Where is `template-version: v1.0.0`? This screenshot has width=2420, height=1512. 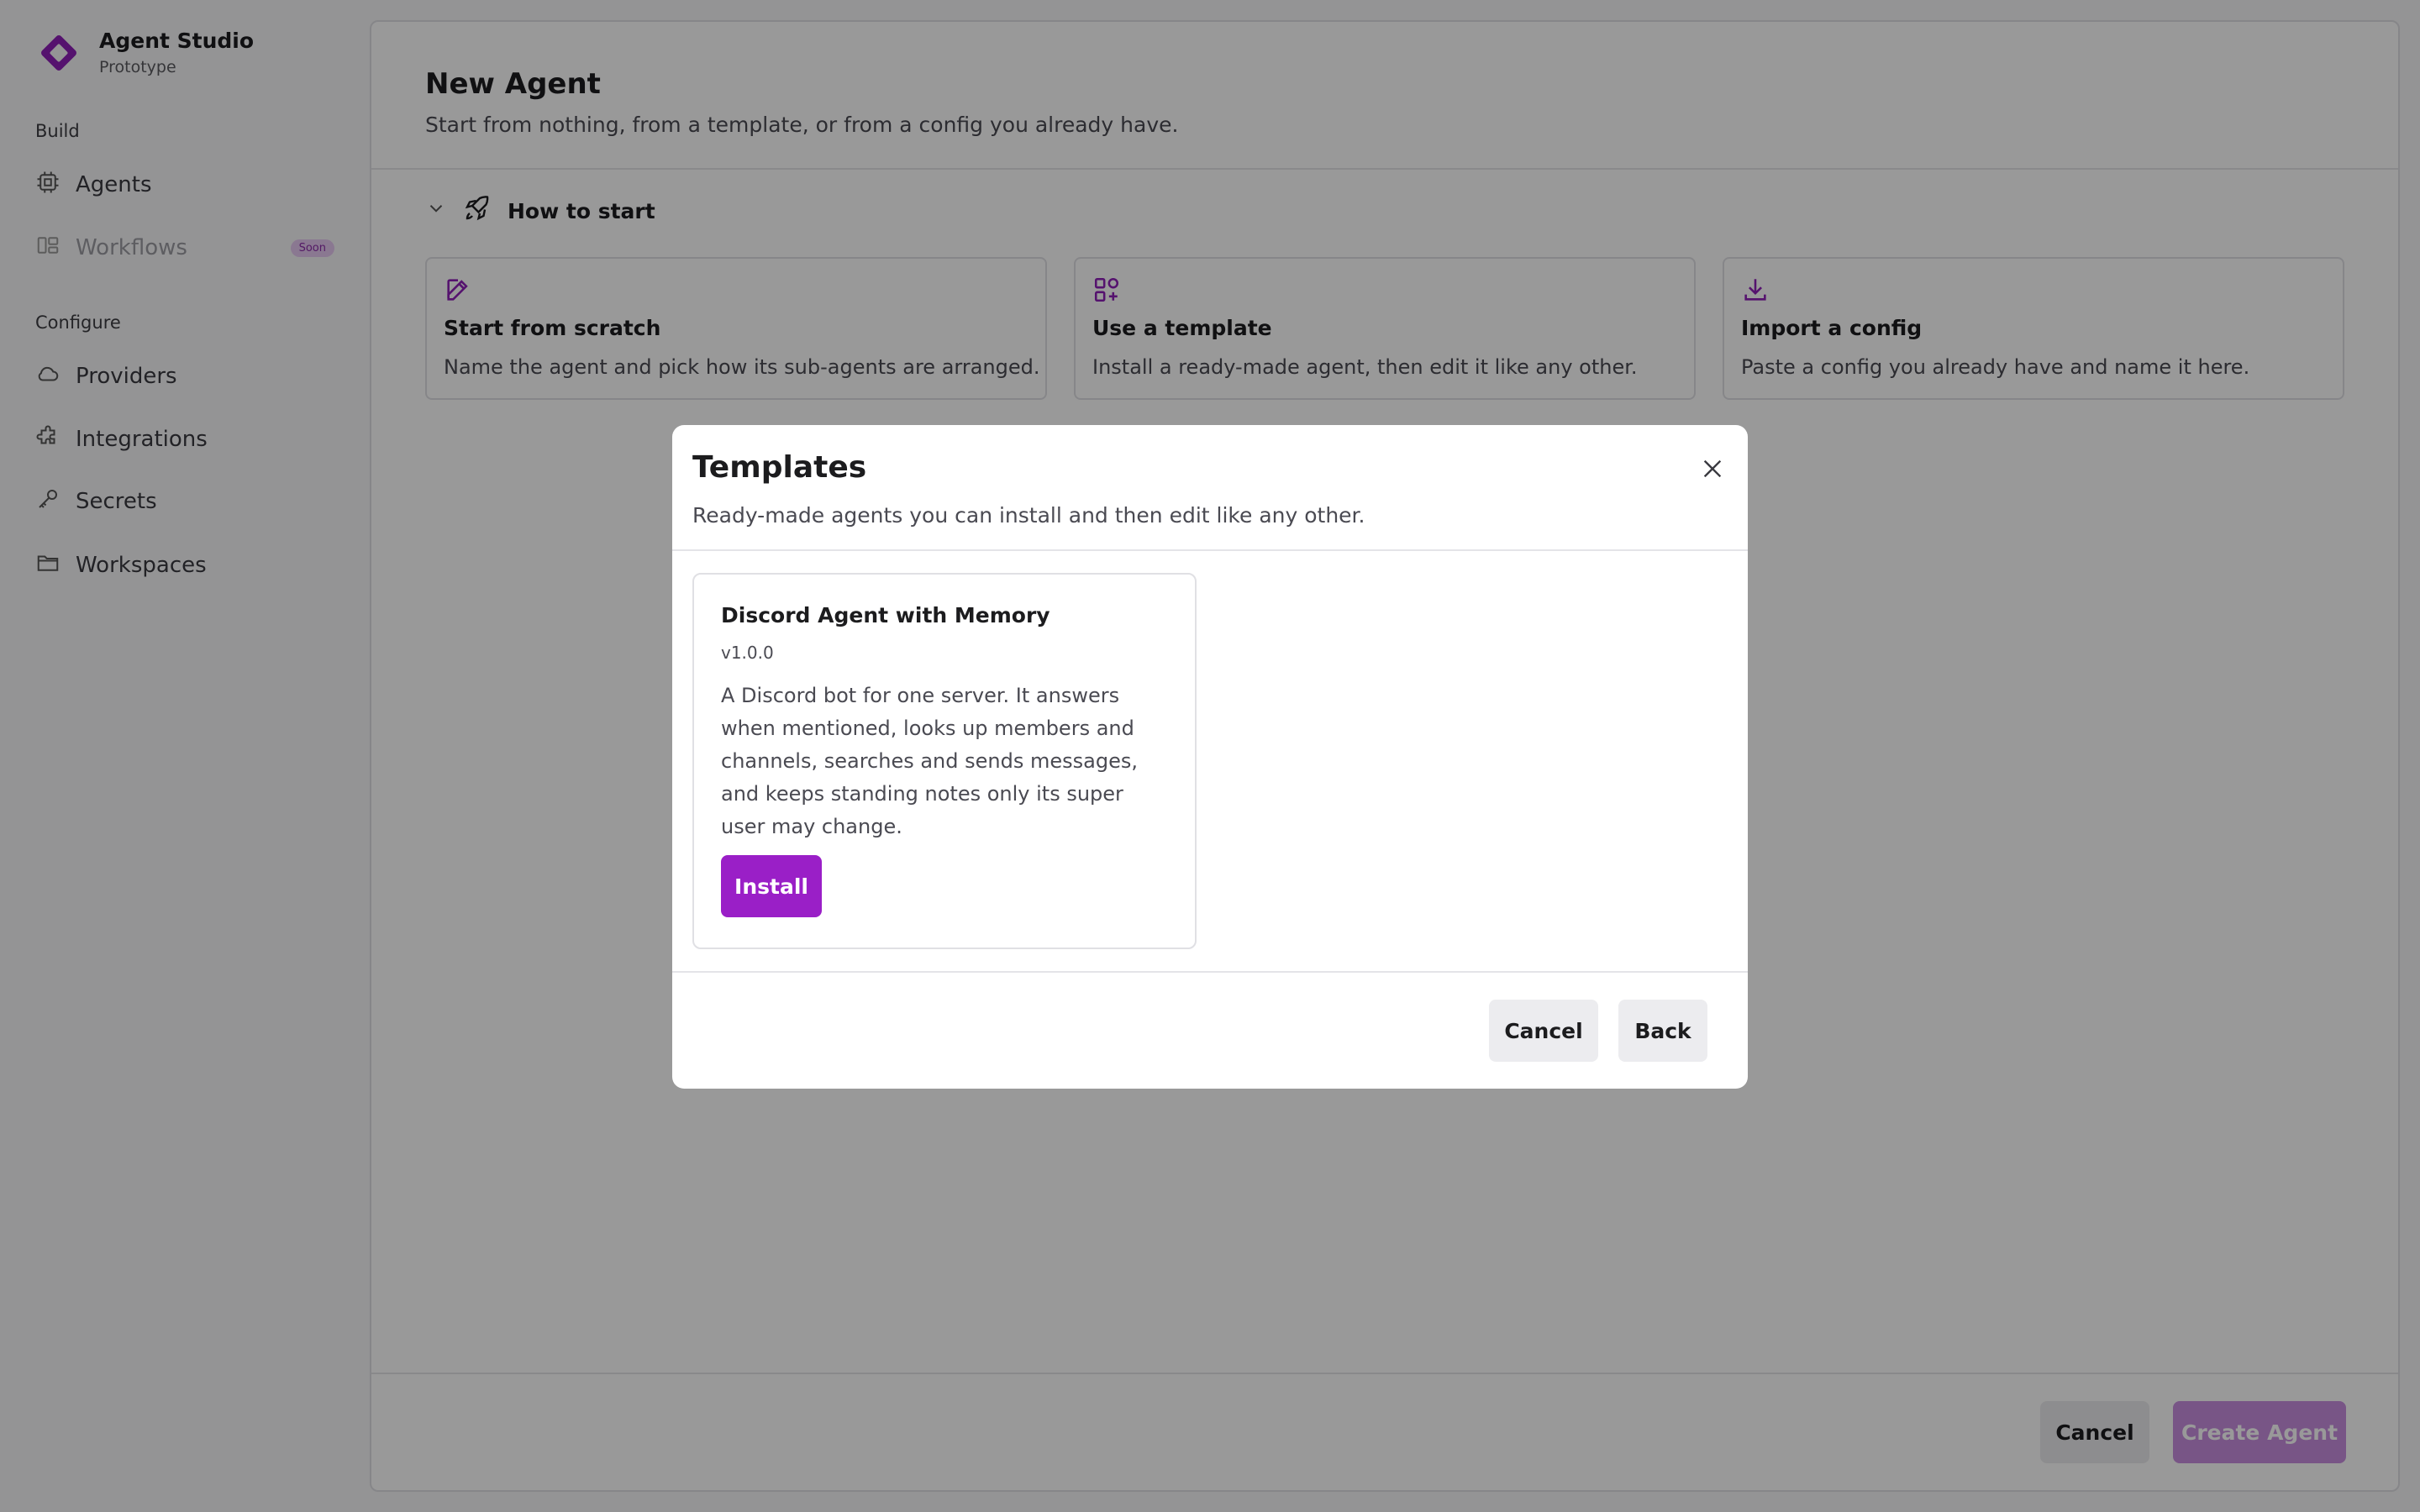
template-version: v1.0.0 is located at coordinates (748, 653).